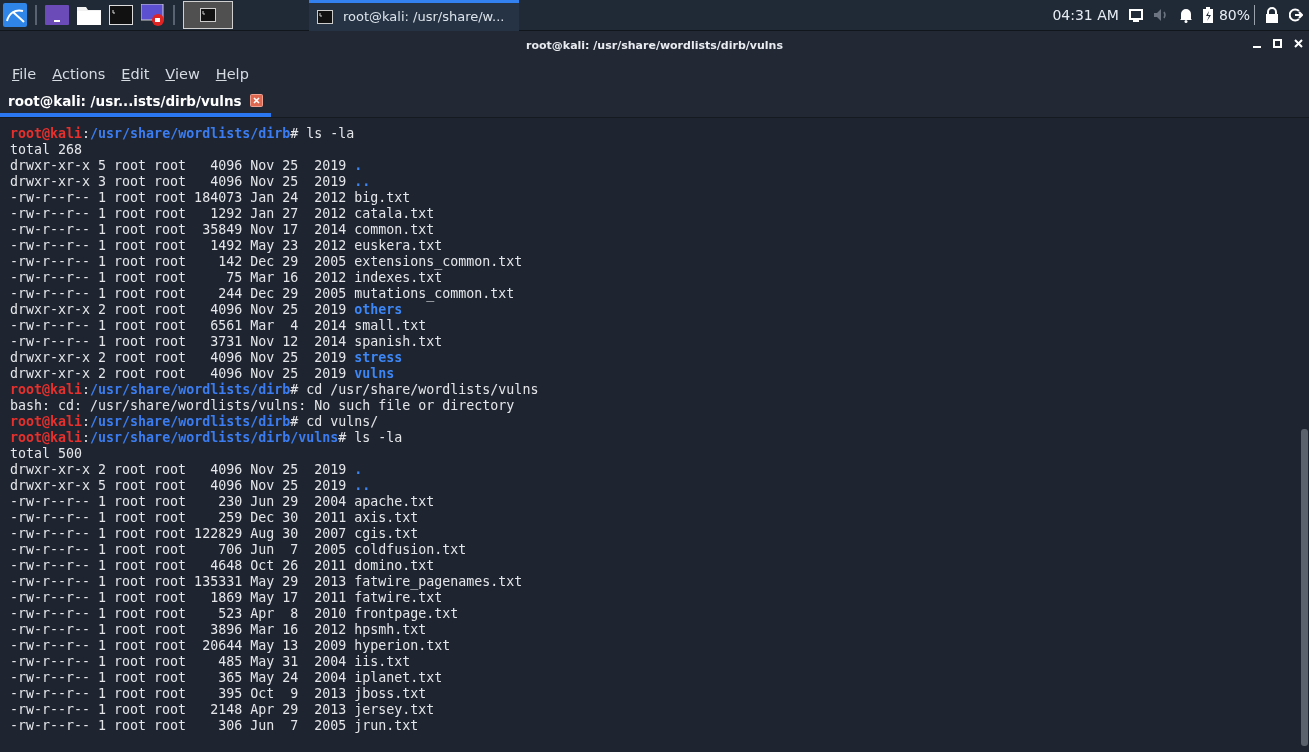 The width and height of the screenshot is (1309, 752). Describe the element at coordinates (1277, 43) in the screenshot. I see `maximize-icon` at that location.